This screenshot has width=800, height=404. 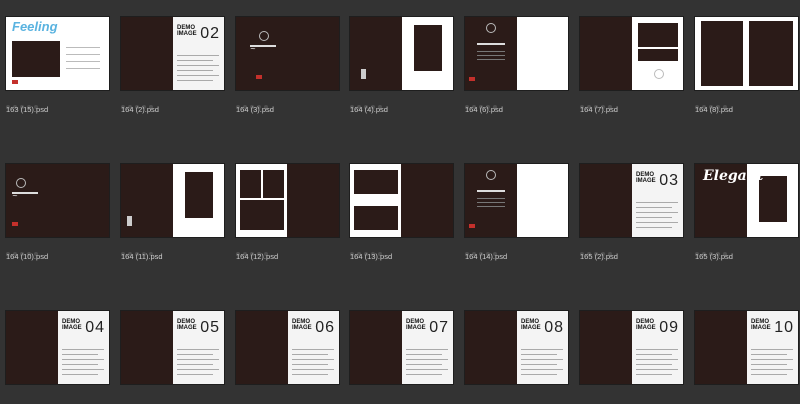 I want to click on file-thumbnail-item: Elegant 165 (3).psd, so click(x=745, y=204).